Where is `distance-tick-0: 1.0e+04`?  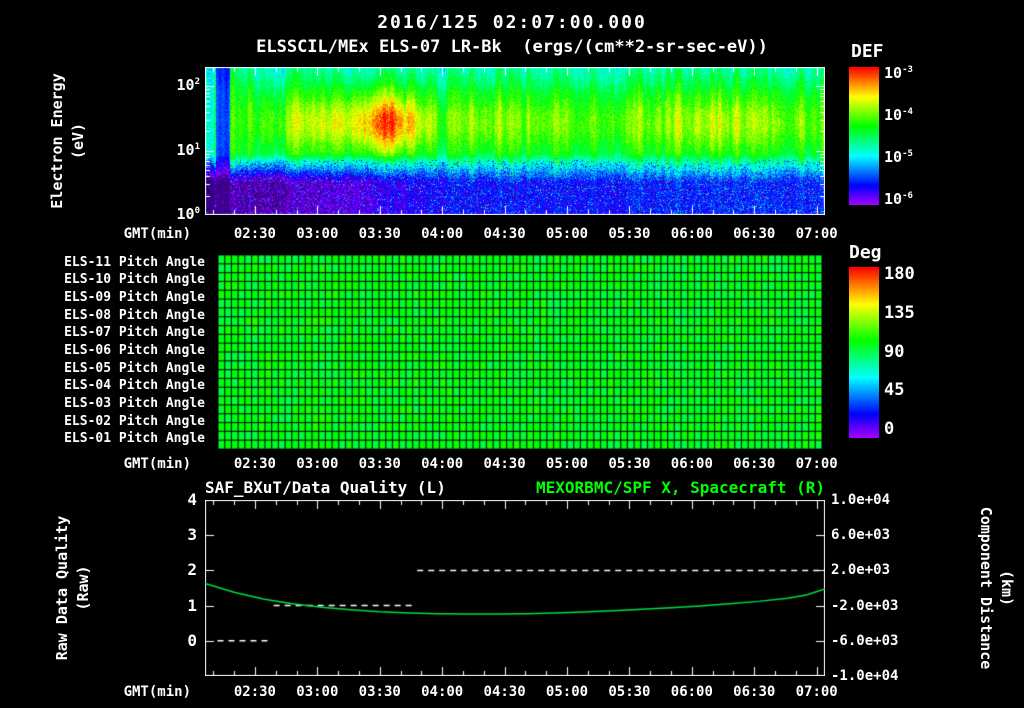 distance-tick-0: 1.0e+04 is located at coordinates (861, 500).